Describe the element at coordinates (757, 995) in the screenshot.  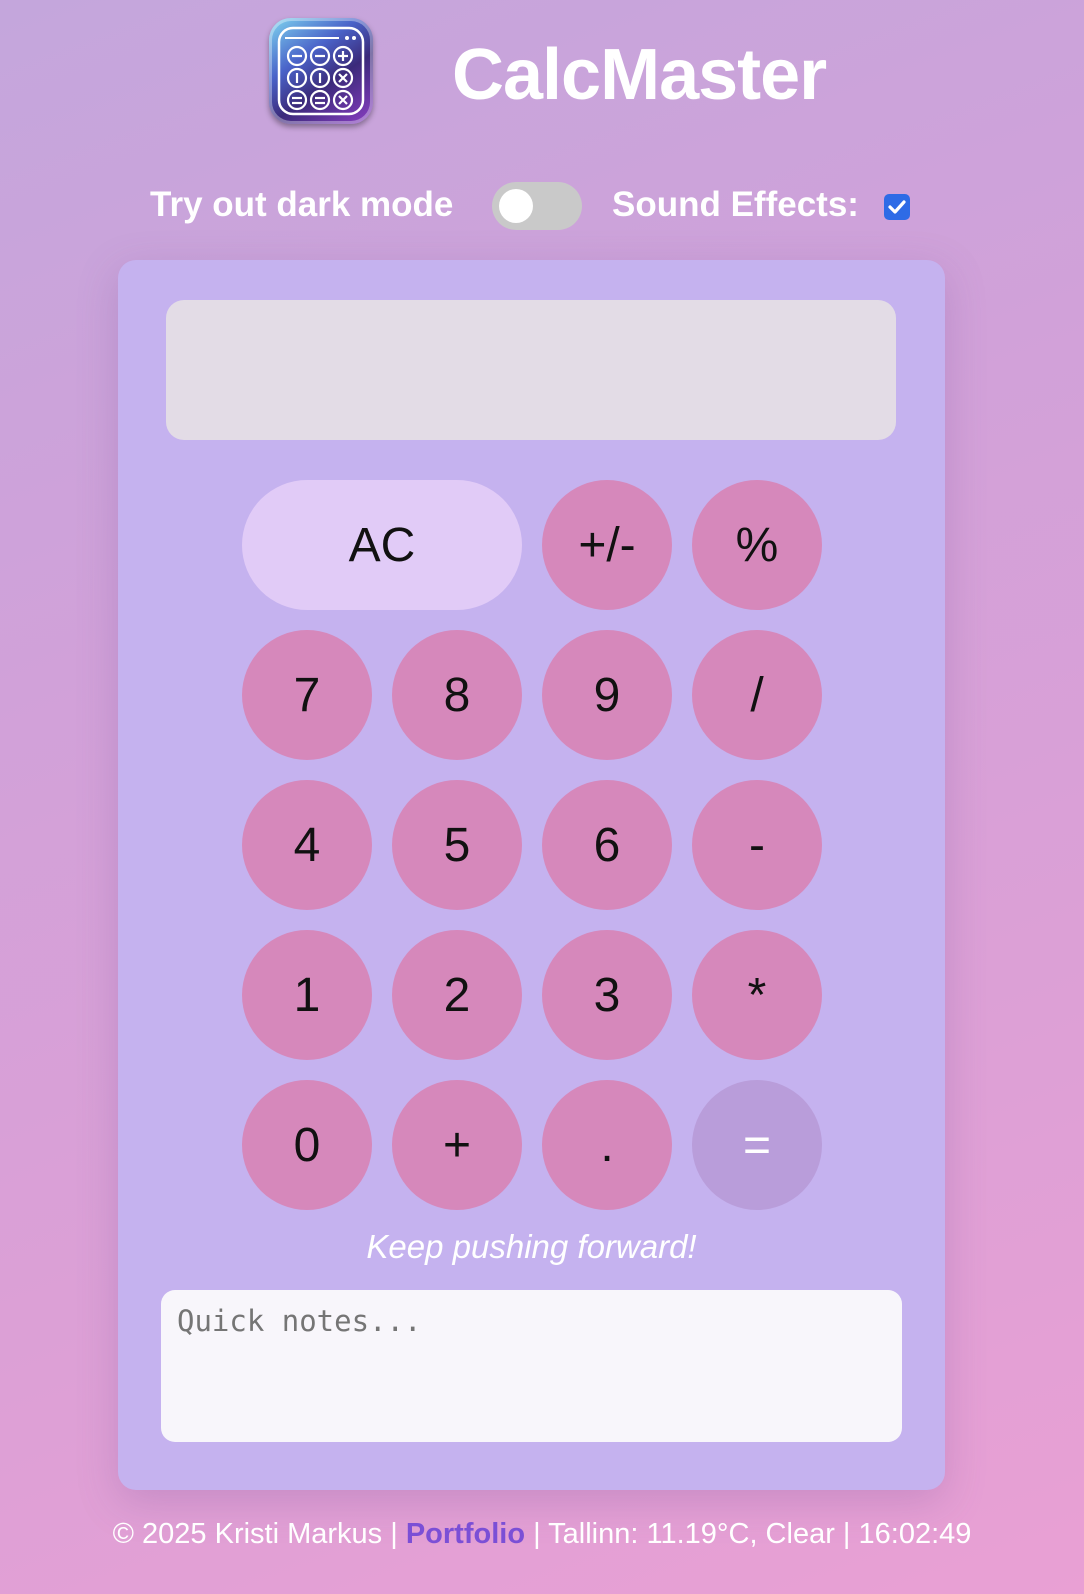
I see `multiply-button: *` at that location.